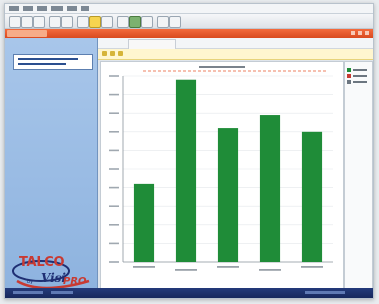  I want to click on toolbar, so click(189, 21).